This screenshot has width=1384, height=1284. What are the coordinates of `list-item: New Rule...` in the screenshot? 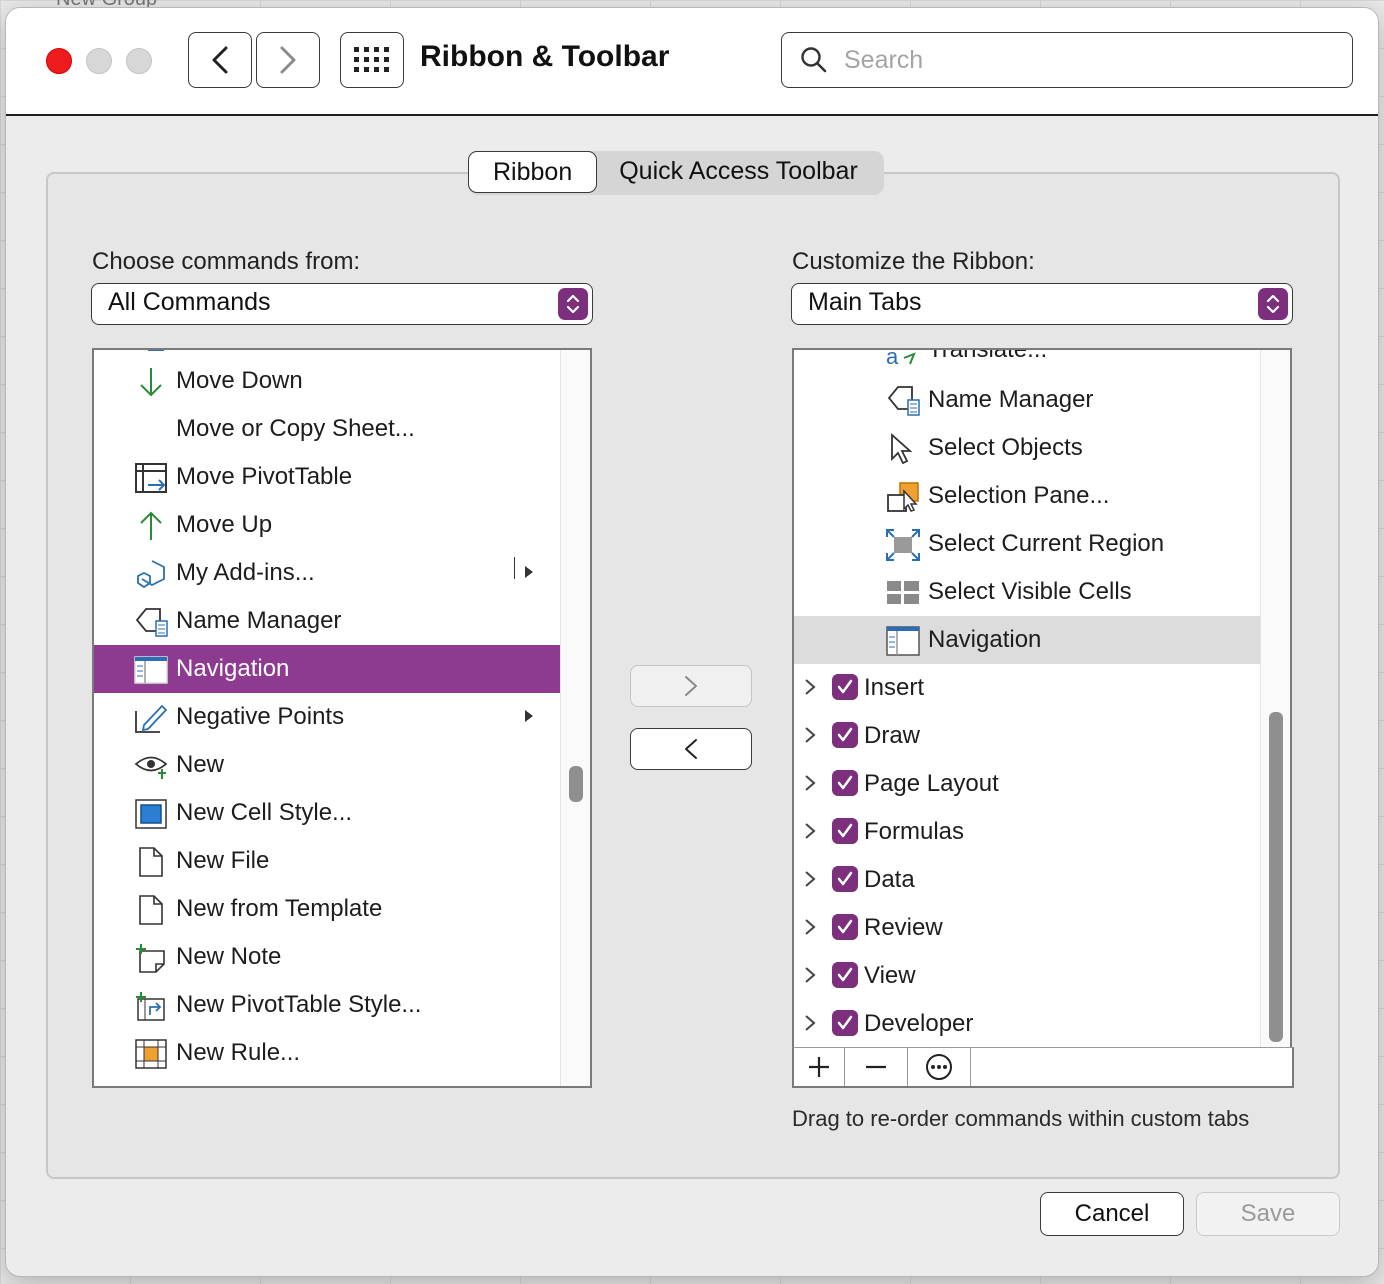 It's located at (327, 1053).